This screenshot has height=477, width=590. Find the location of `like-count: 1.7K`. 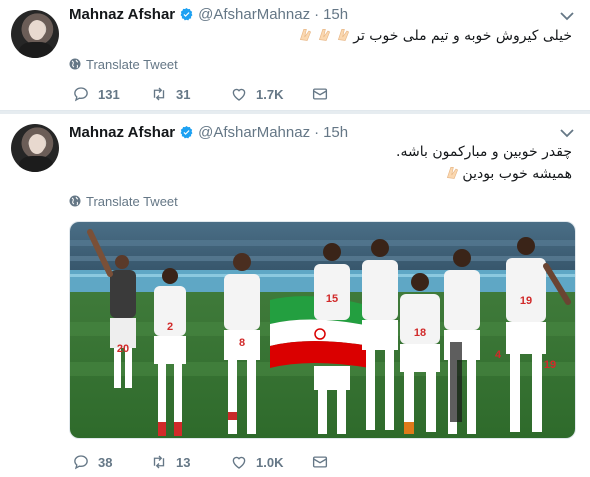

like-count: 1.7K is located at coordinates (270, 94).